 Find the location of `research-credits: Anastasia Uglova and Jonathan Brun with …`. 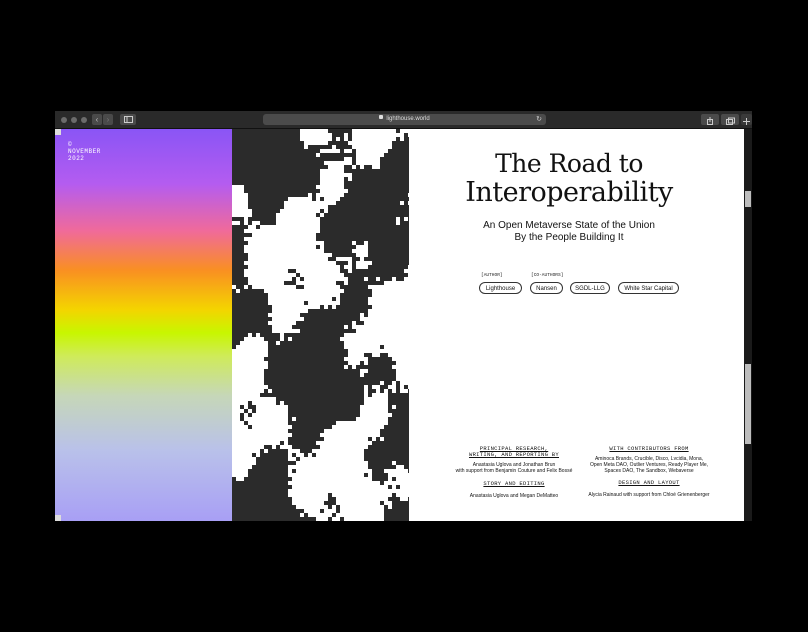

research-credits: Anastasia Uglova and Jonathan Brun with … is located at coordinates (514, 468).